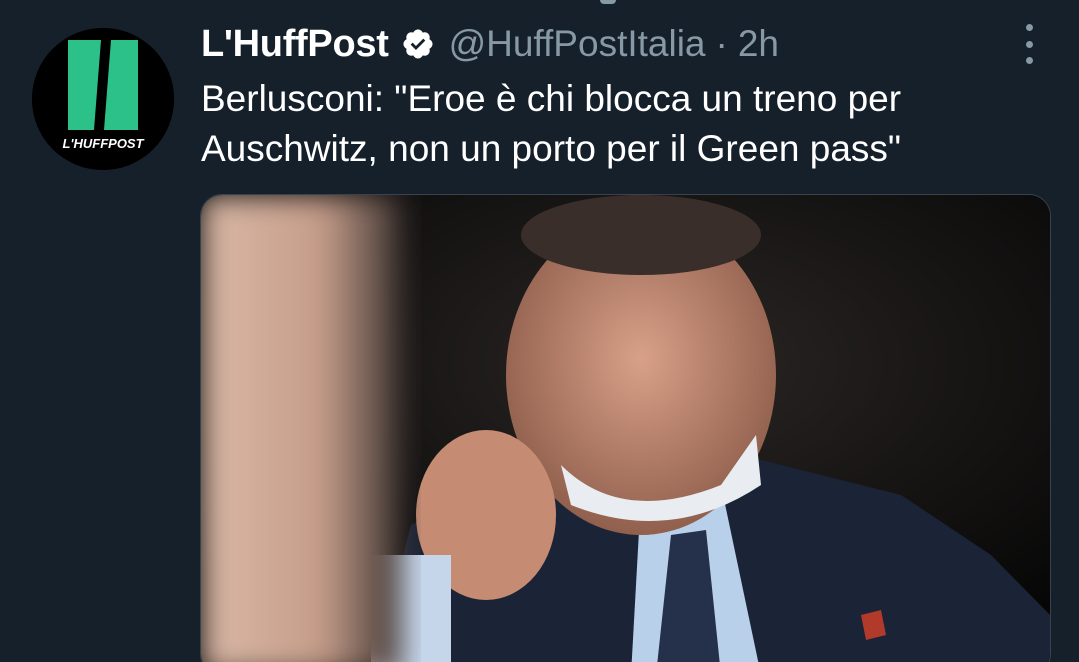 The height and width of the screenshot is (662, 1079). I want to click on handle: @HuffPostItalia, so click(577, 44).